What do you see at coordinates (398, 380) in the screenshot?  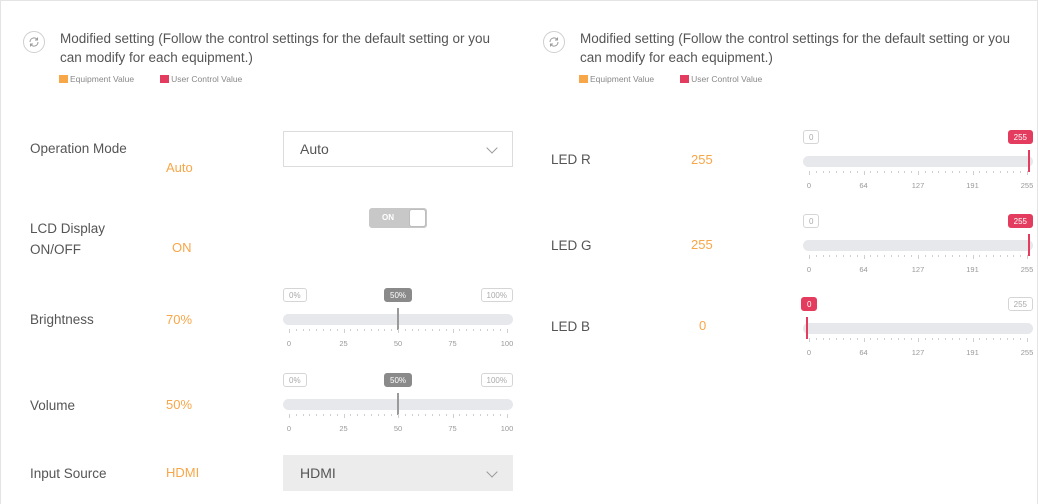 I see `slider-current-tag: 50%` at bounding box center [398, 380].